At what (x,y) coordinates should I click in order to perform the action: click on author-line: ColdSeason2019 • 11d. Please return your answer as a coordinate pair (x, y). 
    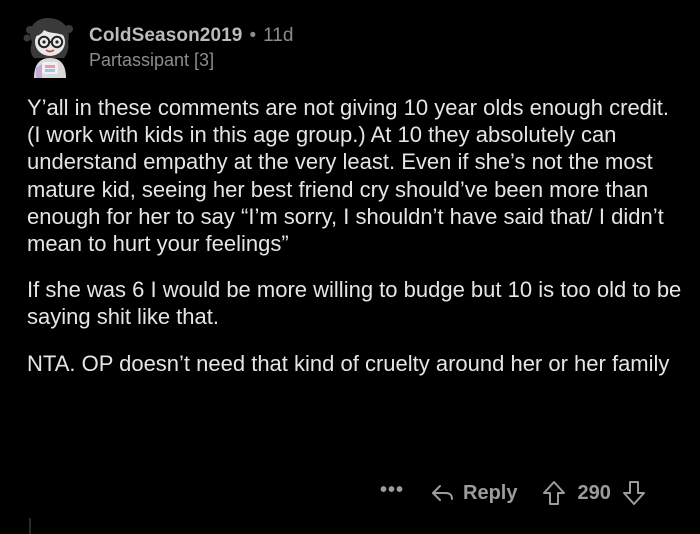
    Looking at the image, I should click on (191, 36).